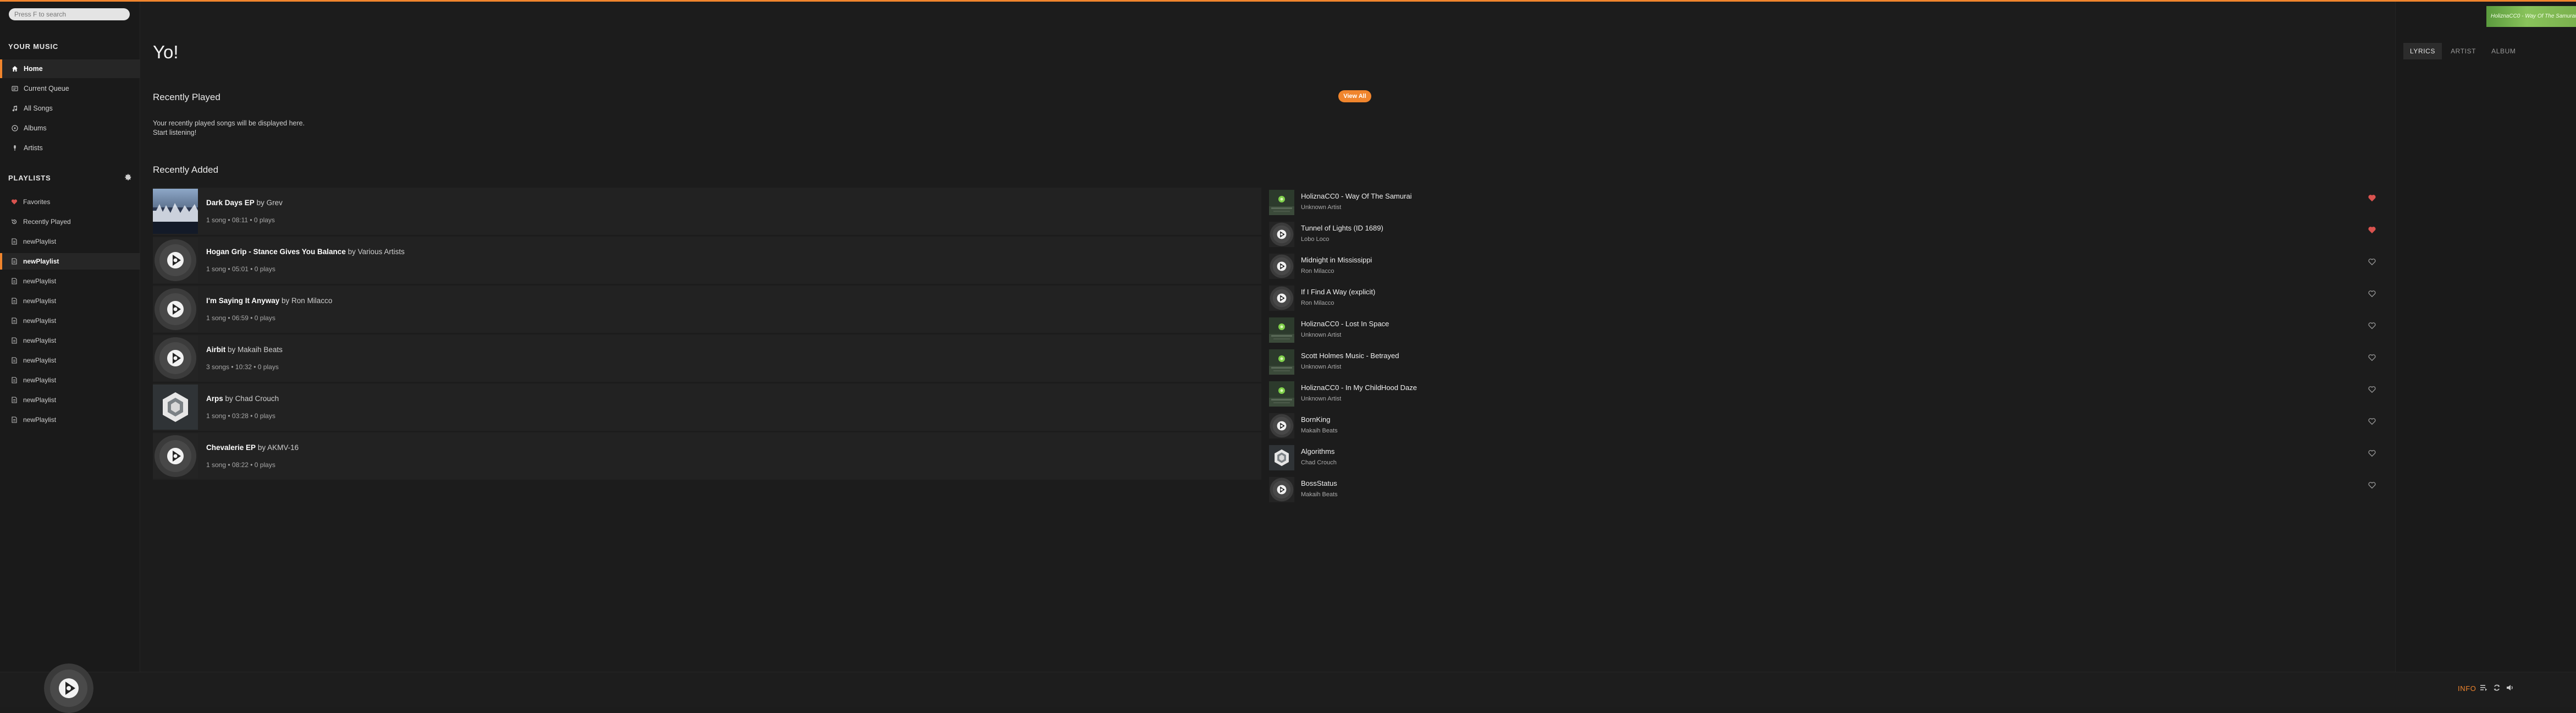 Image resolution: width=2576 pixels, height=713 pixels. Describe the element at coordinates (1354, 96) in the screenshot. I see `view-all-button: View All` at that location.